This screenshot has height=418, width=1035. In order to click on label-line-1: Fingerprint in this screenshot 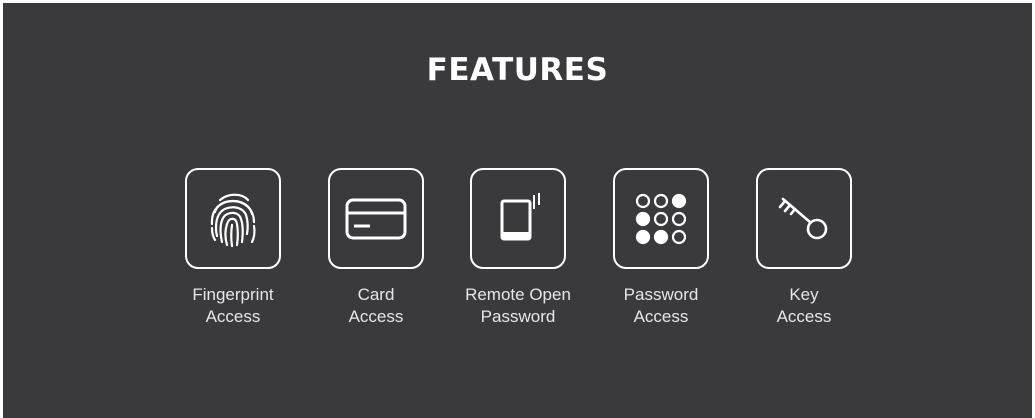, I will do `click(233, 294)`.